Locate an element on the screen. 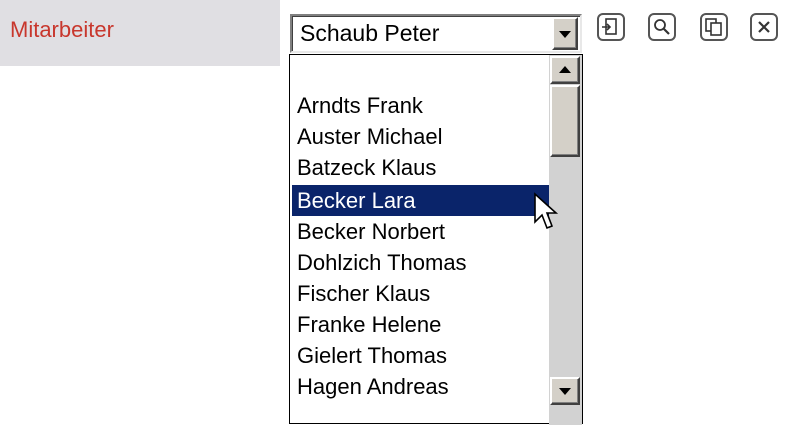  chevron-down-icon is located at coordinates (565, 34).